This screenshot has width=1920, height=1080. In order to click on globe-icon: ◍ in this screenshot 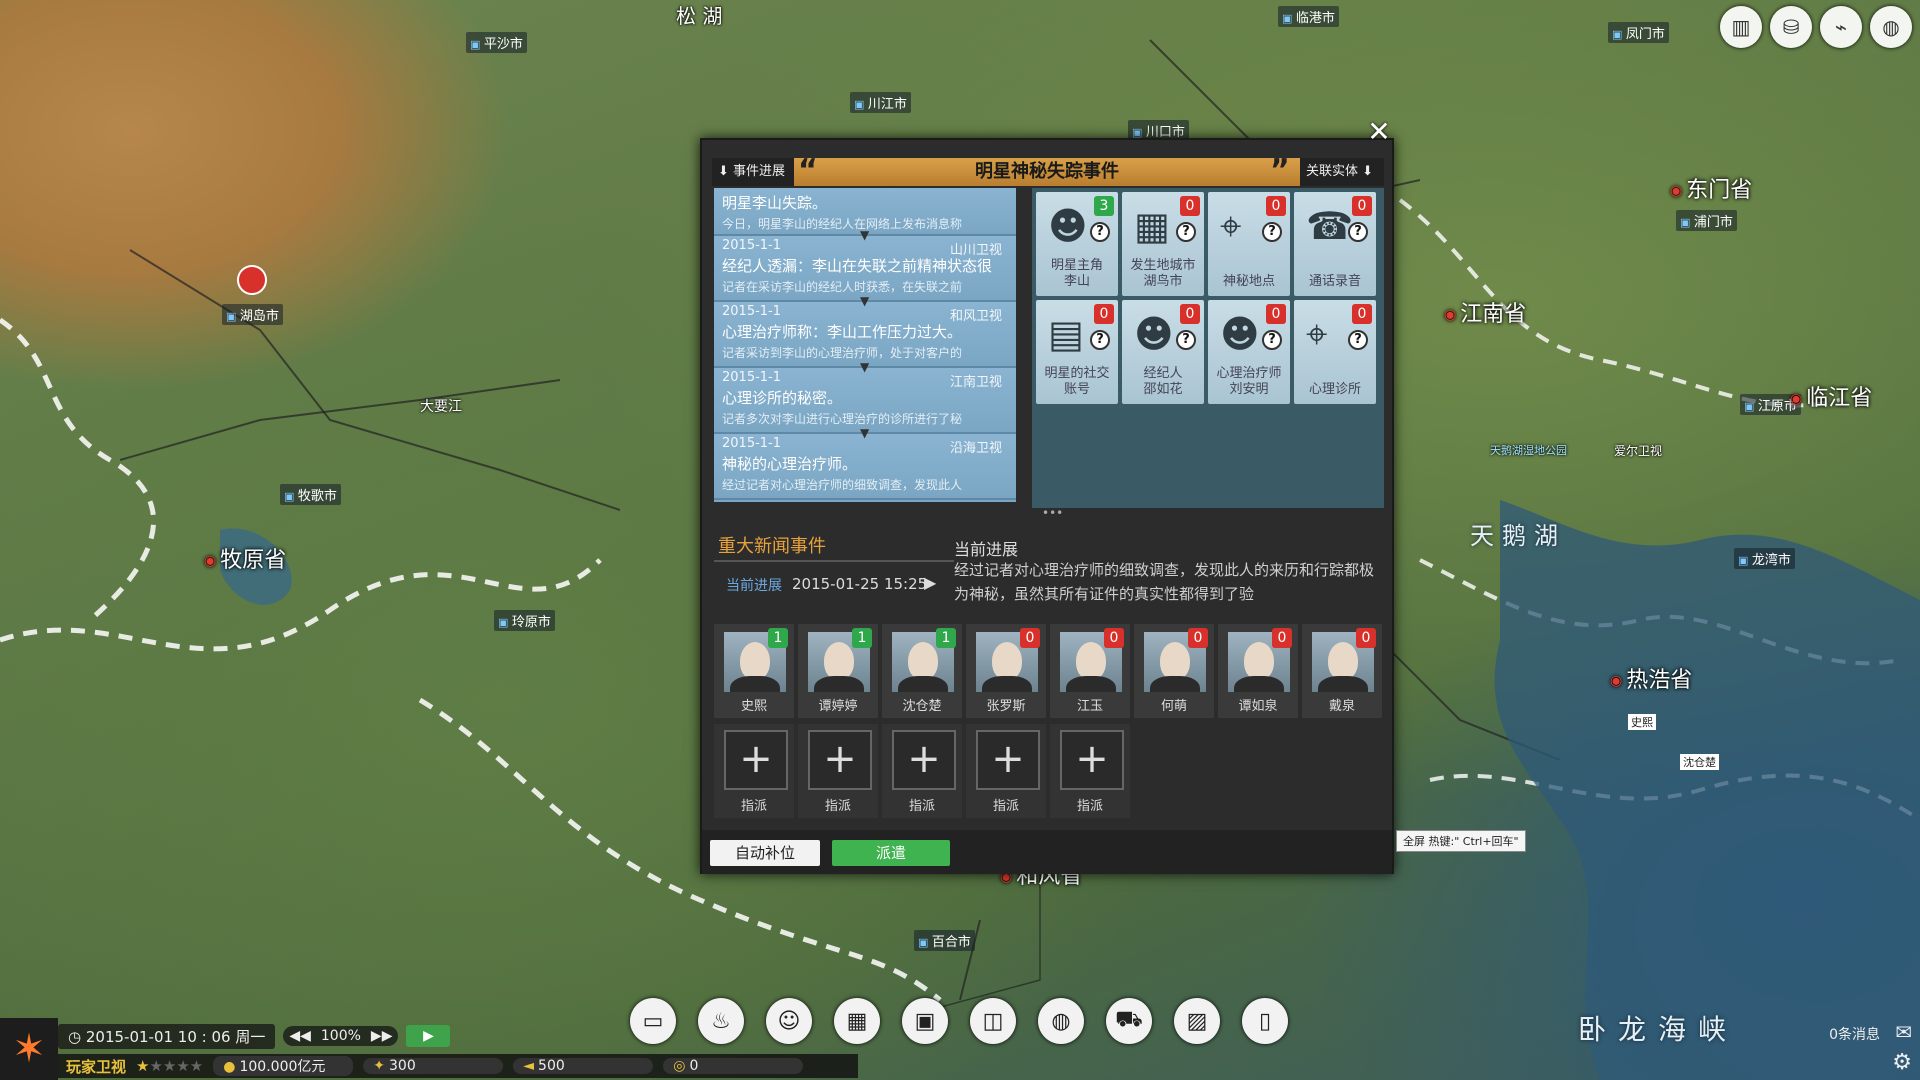, I will do `click(1891, 27)`.